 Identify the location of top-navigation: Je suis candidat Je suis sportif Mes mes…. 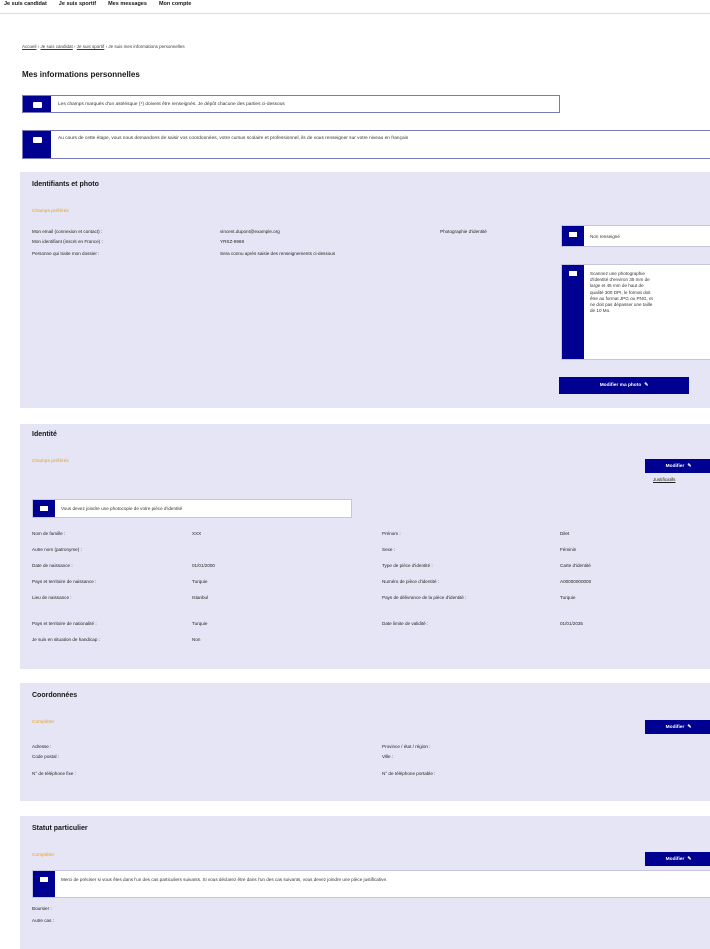
(355, 7).